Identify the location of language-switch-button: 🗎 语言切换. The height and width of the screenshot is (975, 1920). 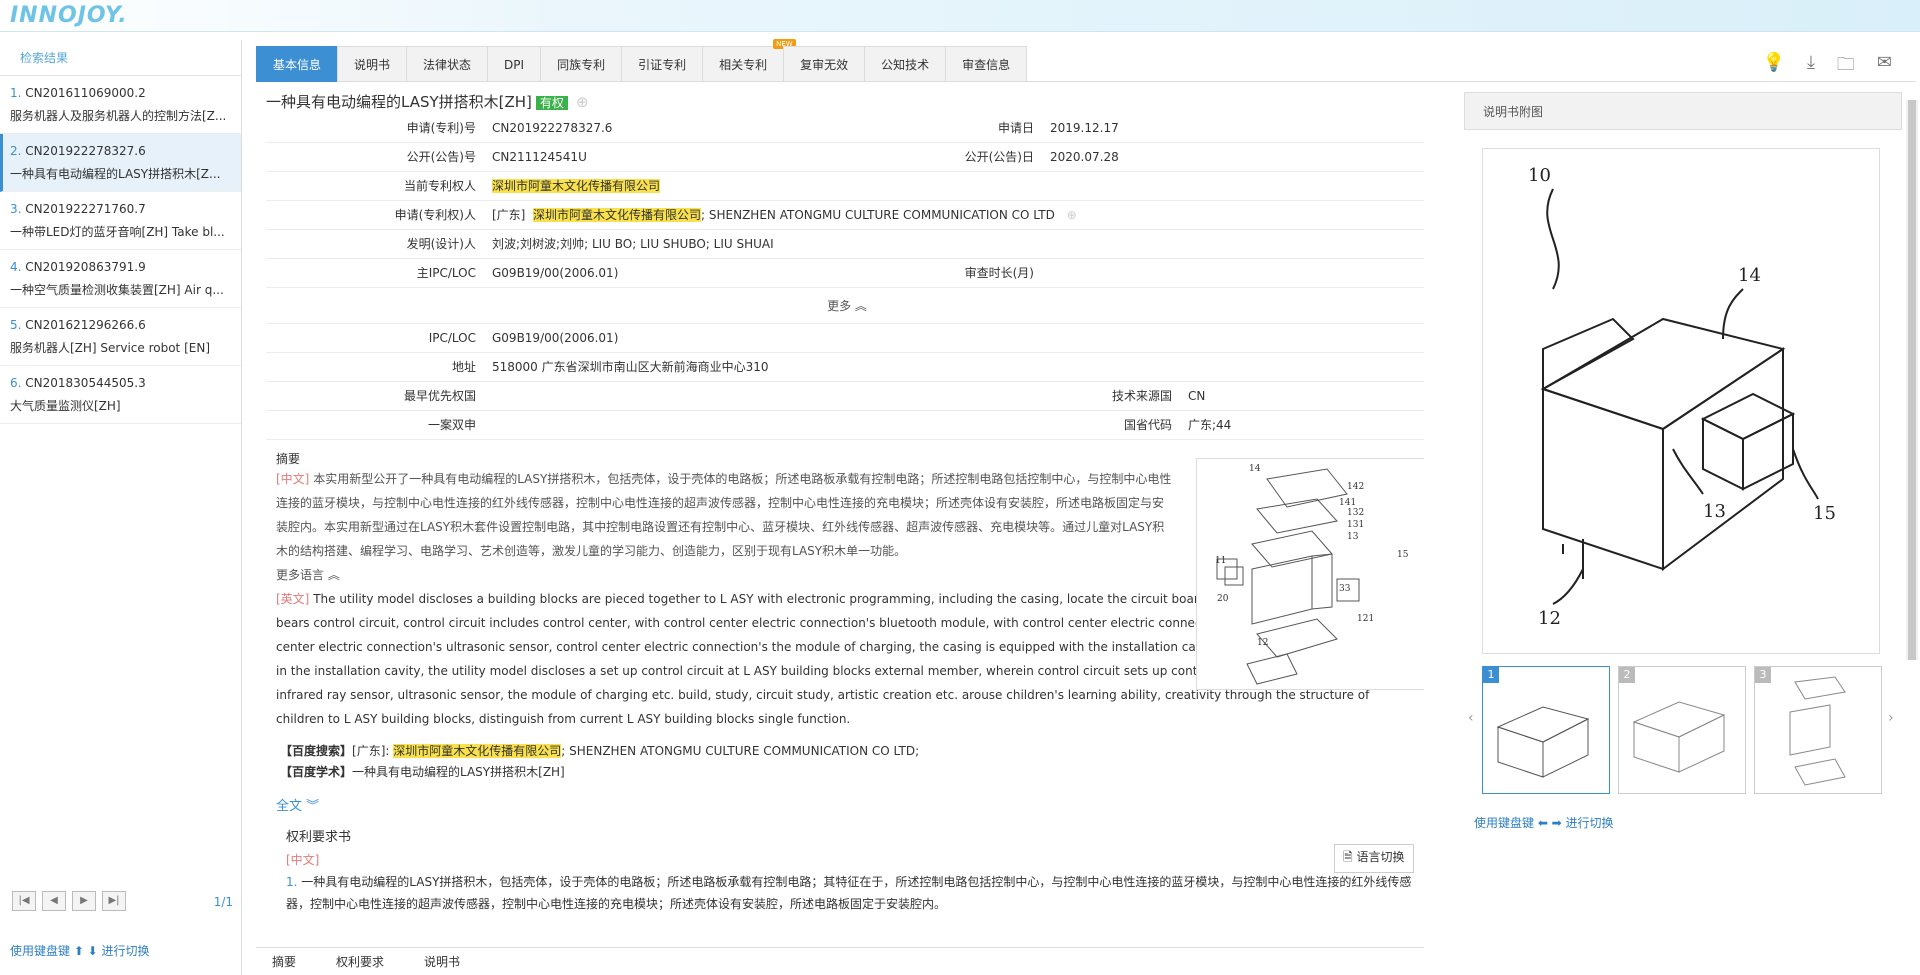
(1374, 858).